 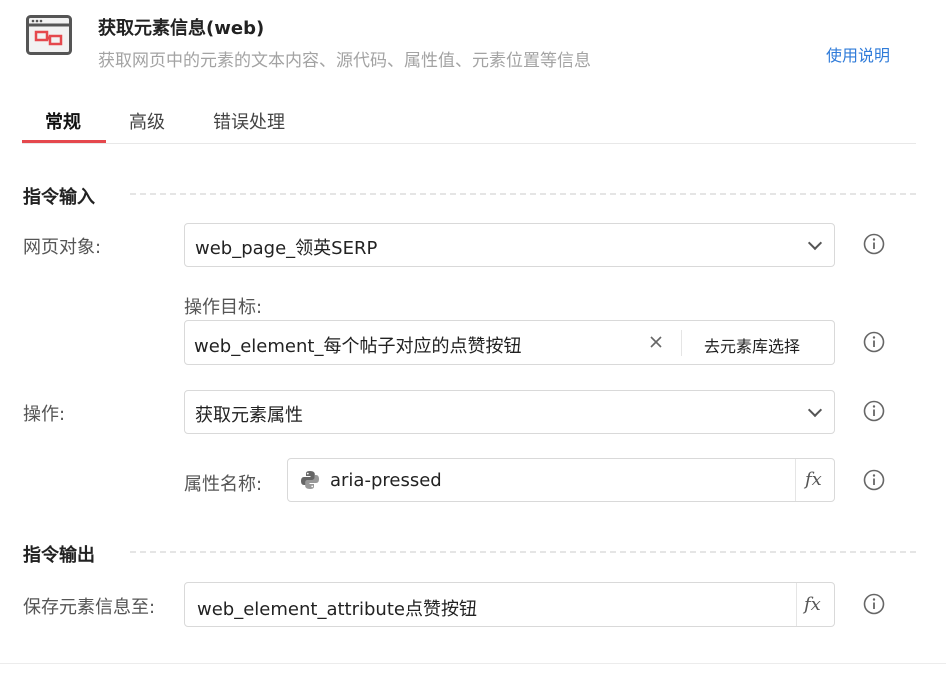 I want to click on section-title-output: 指令输出, so click(x=59, y=555).